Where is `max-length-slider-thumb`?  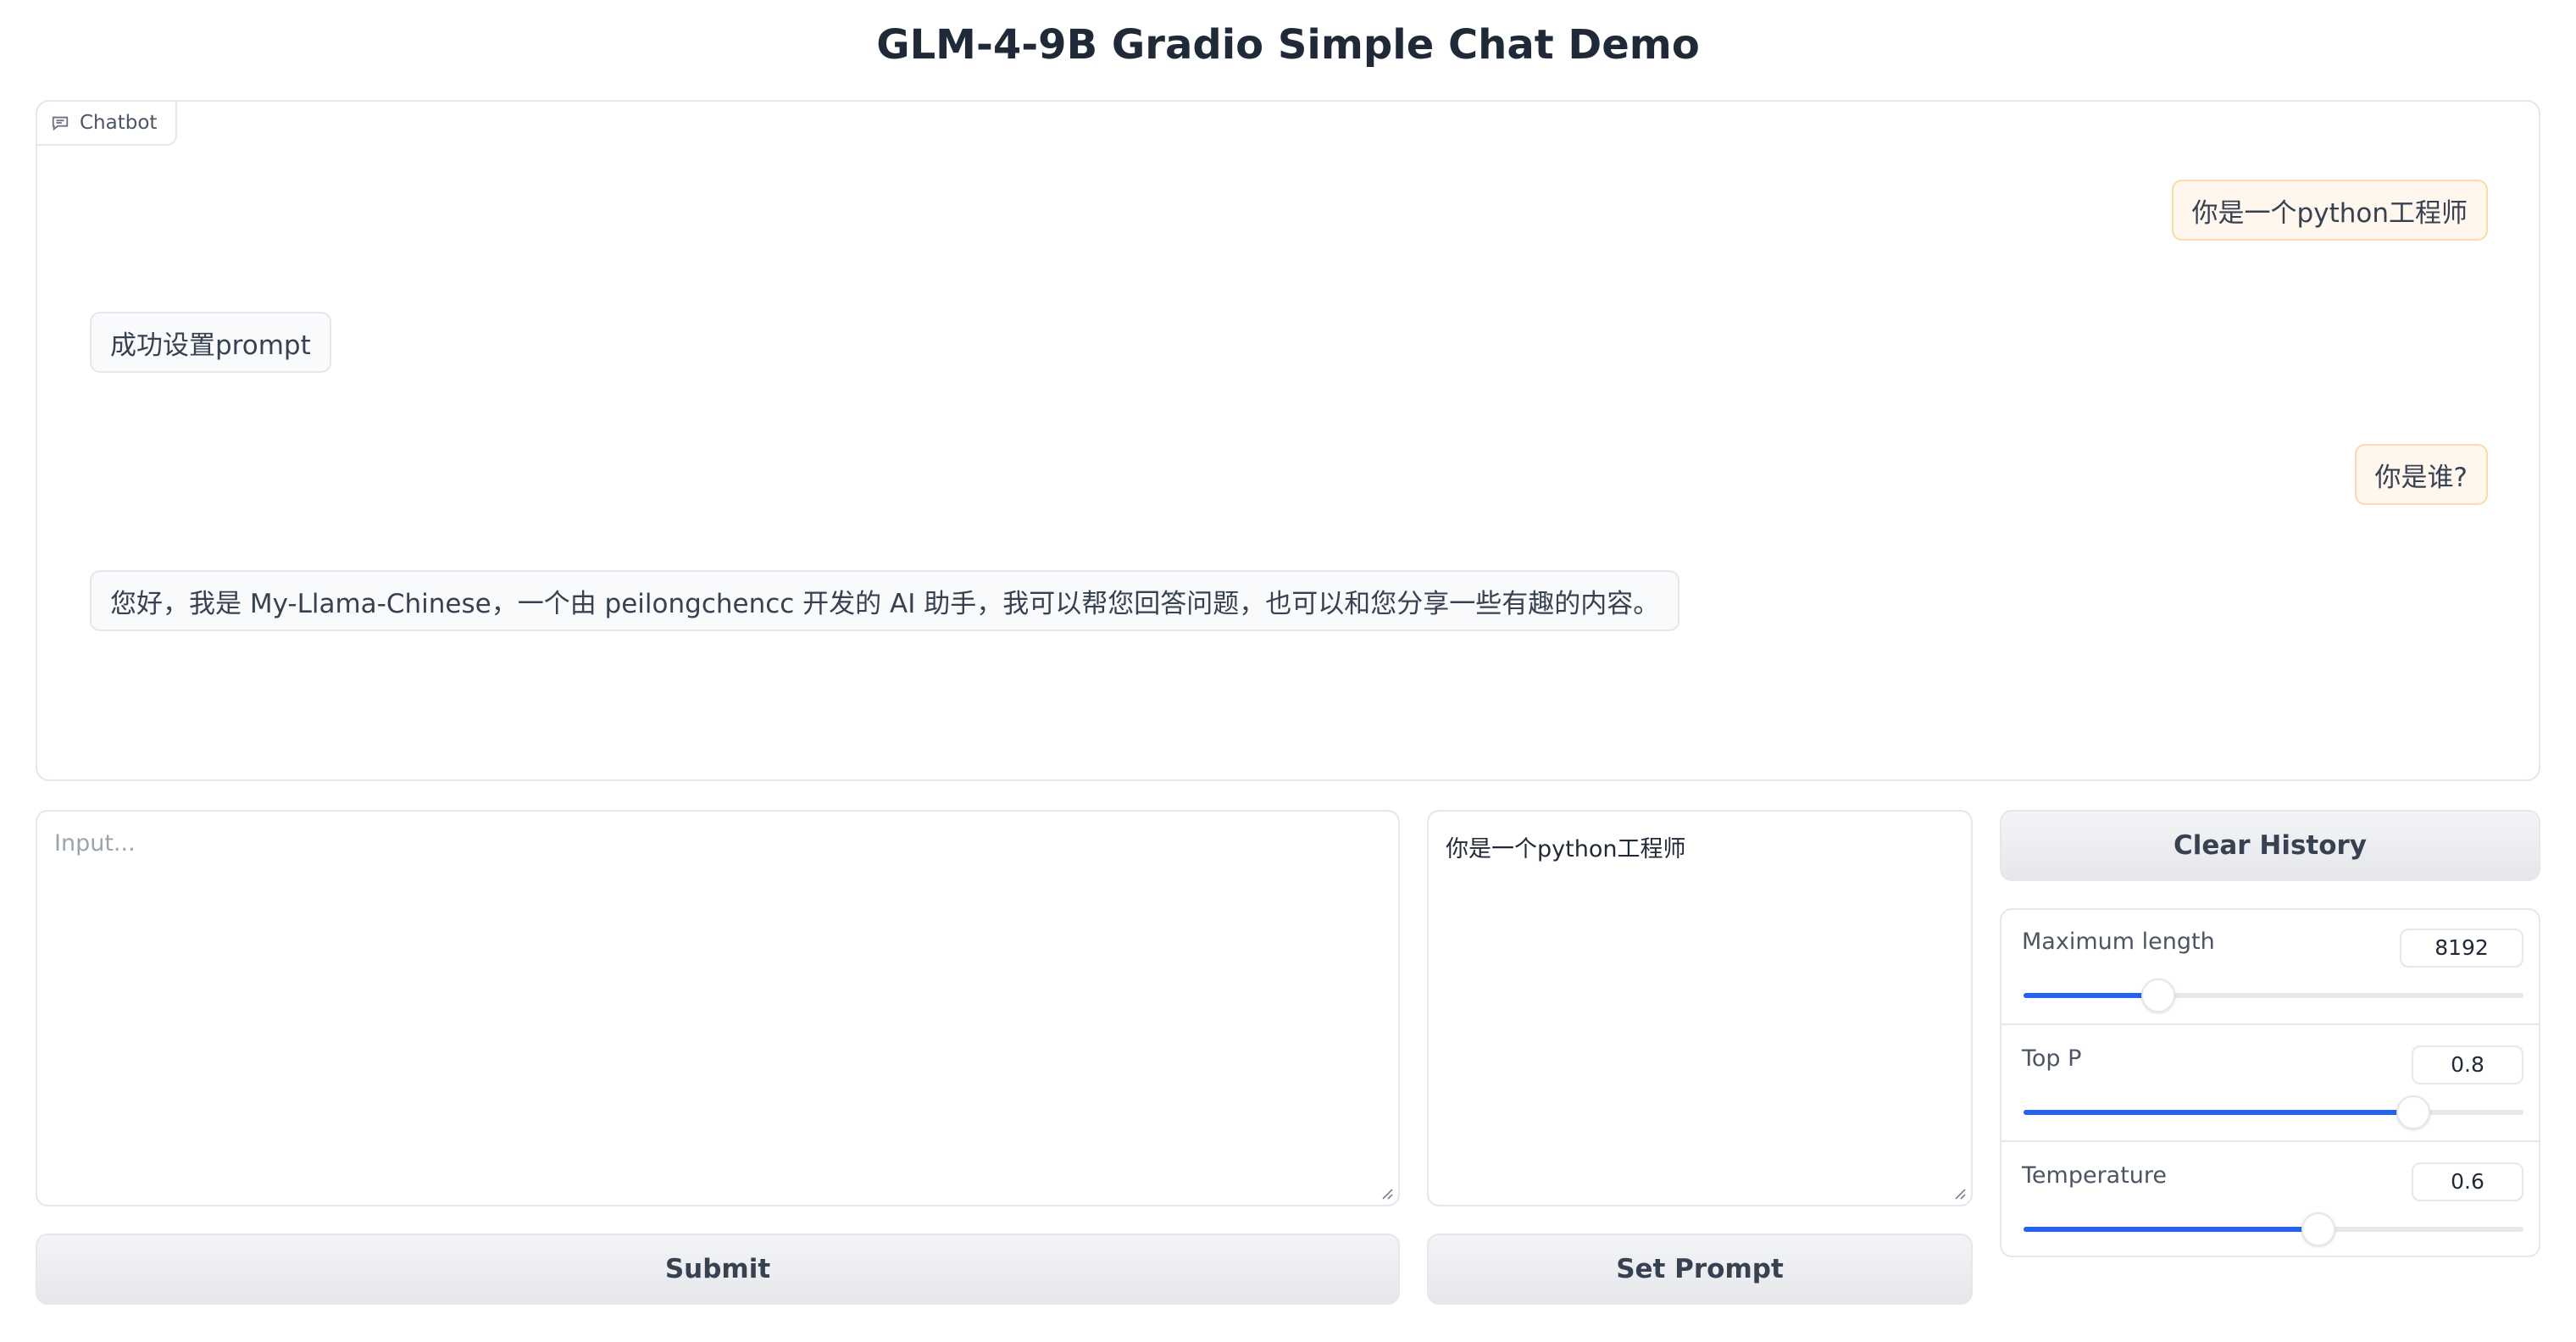 max-length-slider-thumb is located at coordinates (2158, 995).